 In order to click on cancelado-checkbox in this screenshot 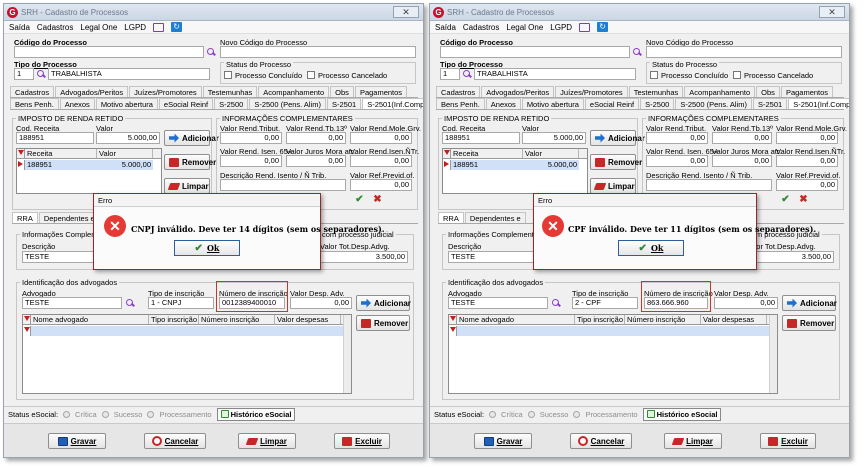, I will do `click(737, 75)`.